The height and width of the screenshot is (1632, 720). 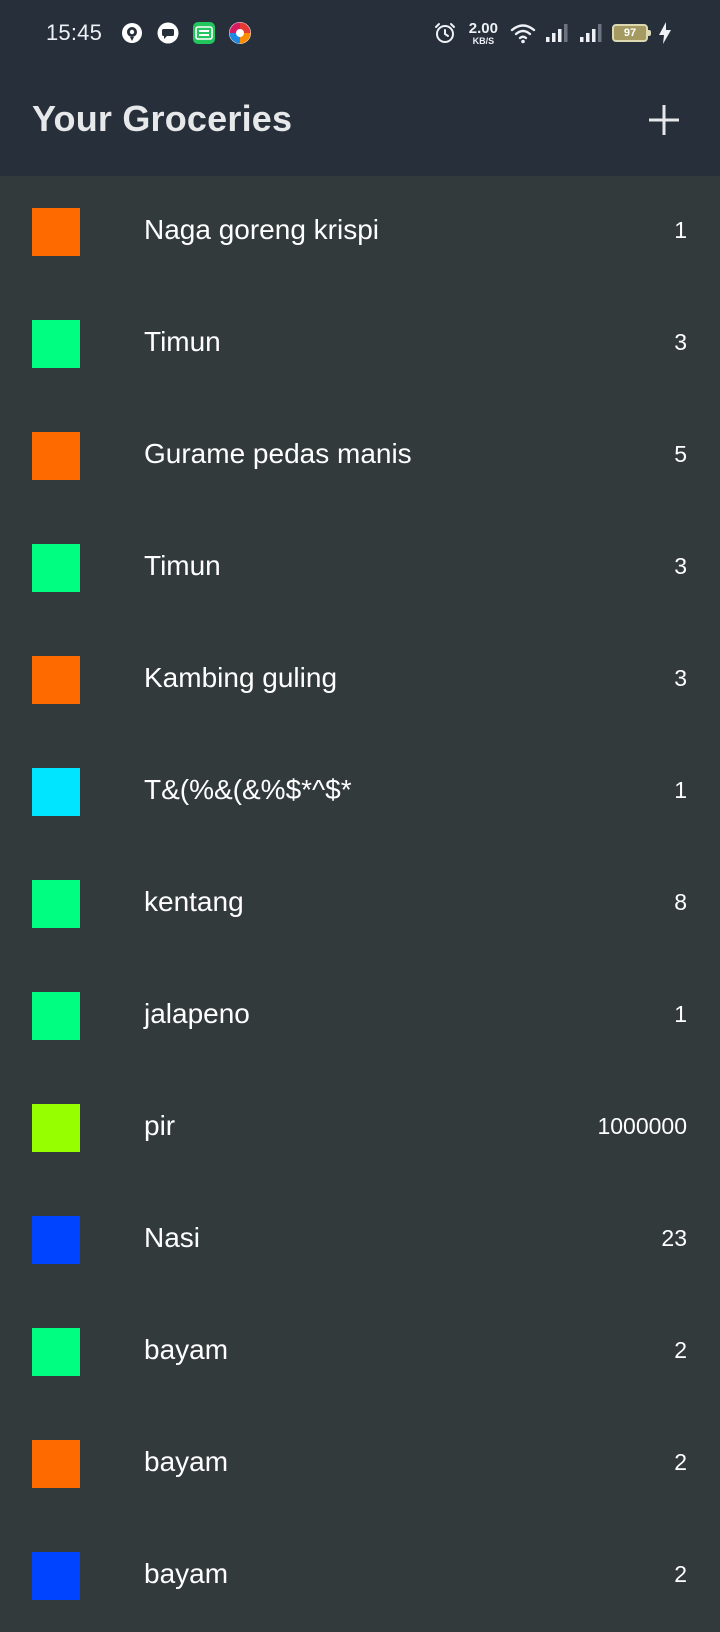 I want to click on plus-icon, so click(x=664, y=120).